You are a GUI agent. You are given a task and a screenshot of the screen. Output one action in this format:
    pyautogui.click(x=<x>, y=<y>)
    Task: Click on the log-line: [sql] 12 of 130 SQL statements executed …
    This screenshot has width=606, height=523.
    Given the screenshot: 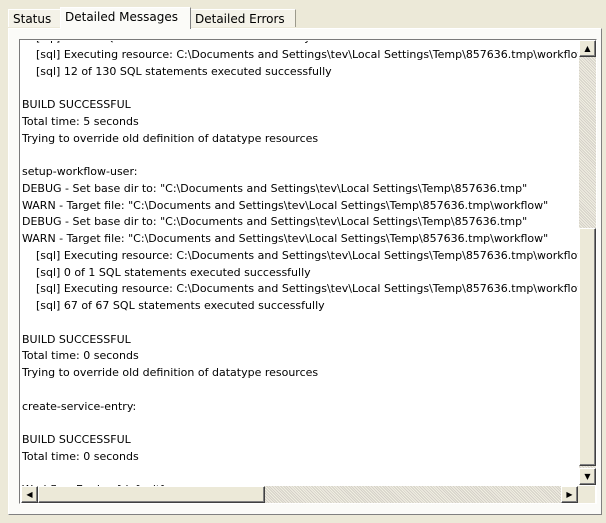 What is the action you would take?
    pyautogui.click(x=177, y=71)
    